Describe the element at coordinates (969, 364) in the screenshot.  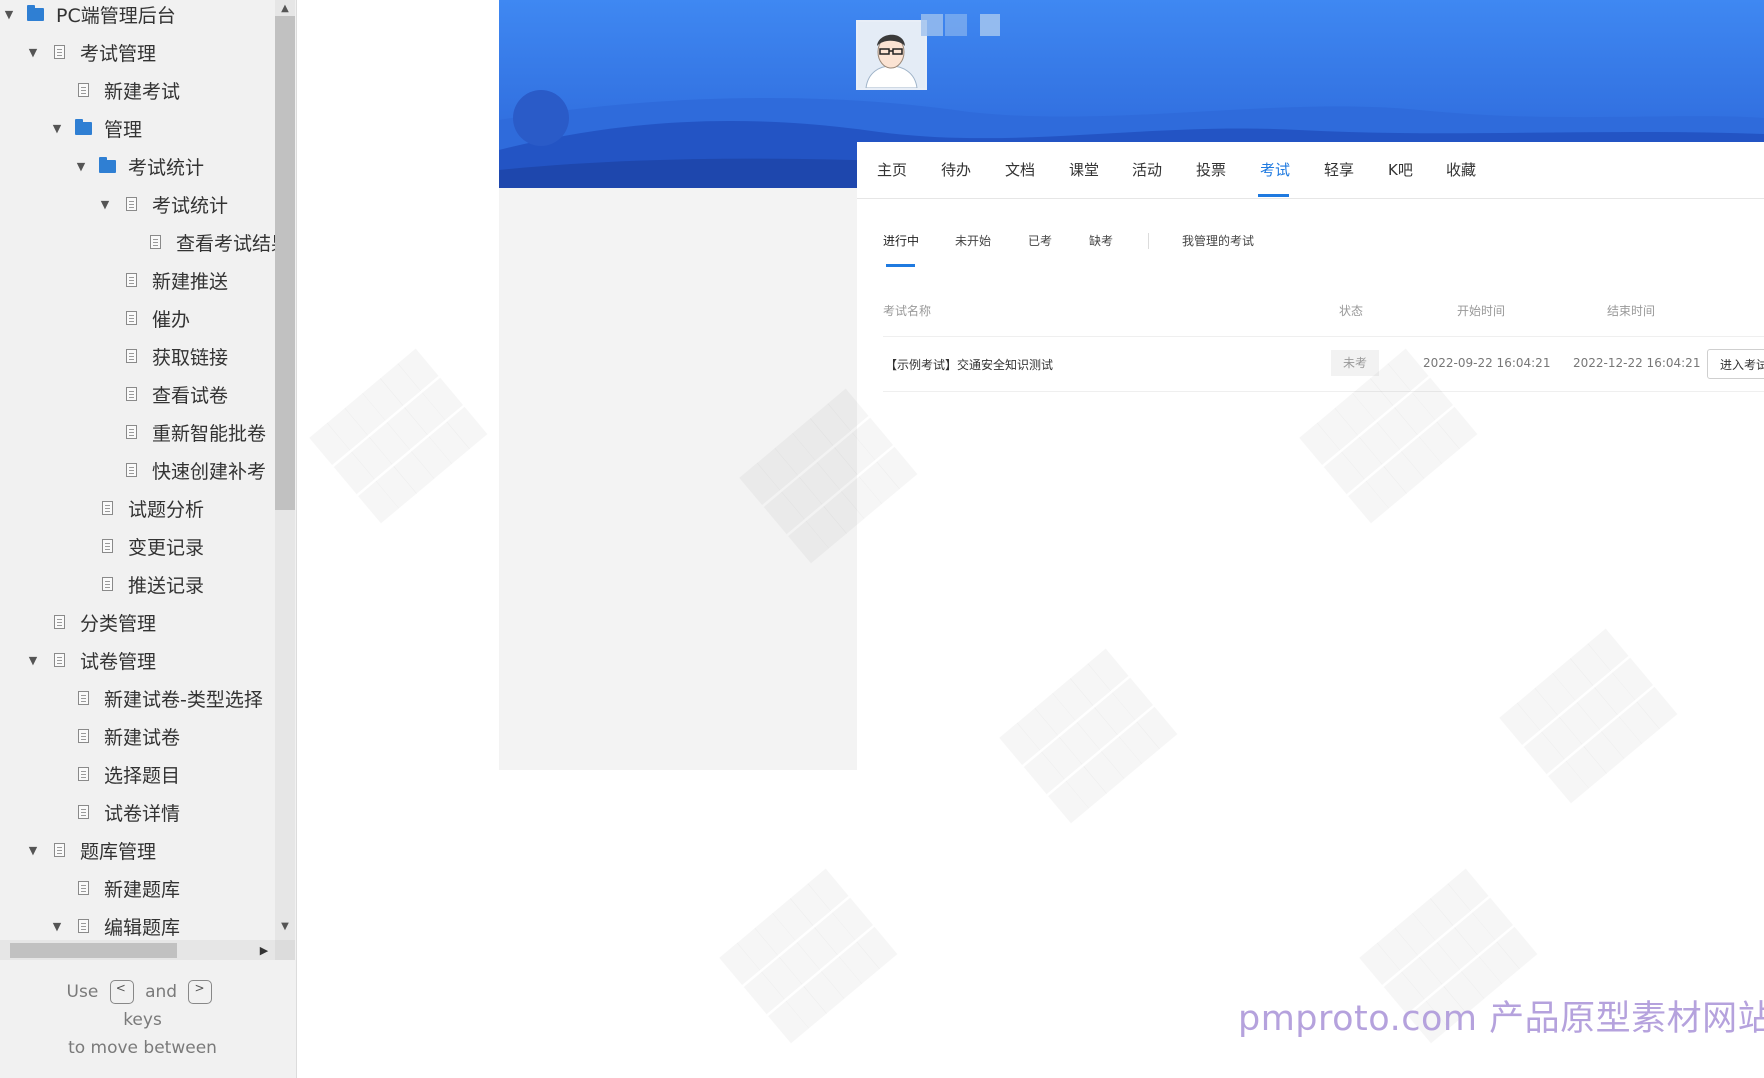
I see `exam-name: 【示例考试】交通安全知识测试` at that location.